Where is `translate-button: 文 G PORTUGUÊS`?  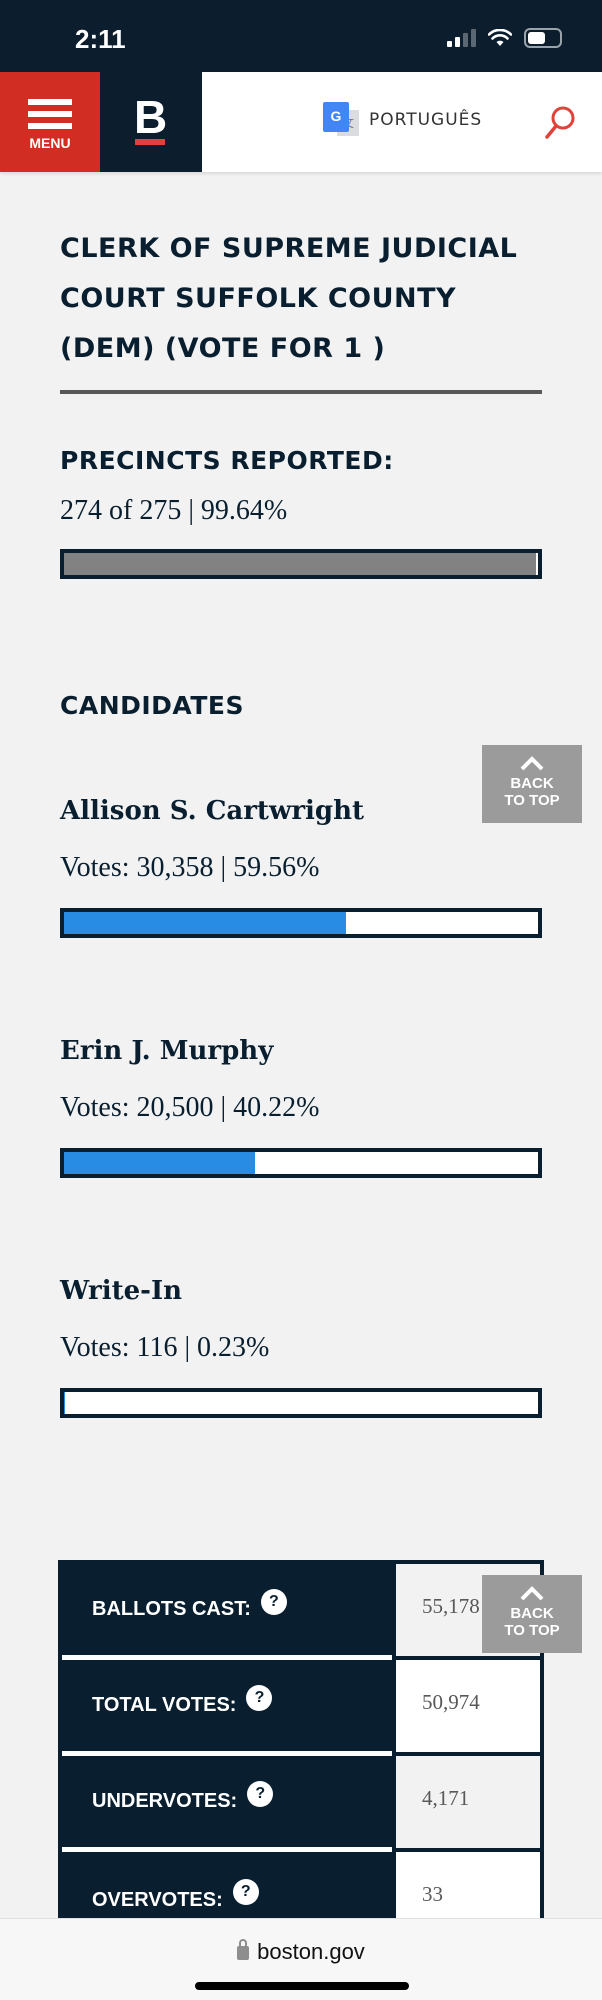
translate-button: 文 G PORTUGUÊS is located at coordinates (402, 120).